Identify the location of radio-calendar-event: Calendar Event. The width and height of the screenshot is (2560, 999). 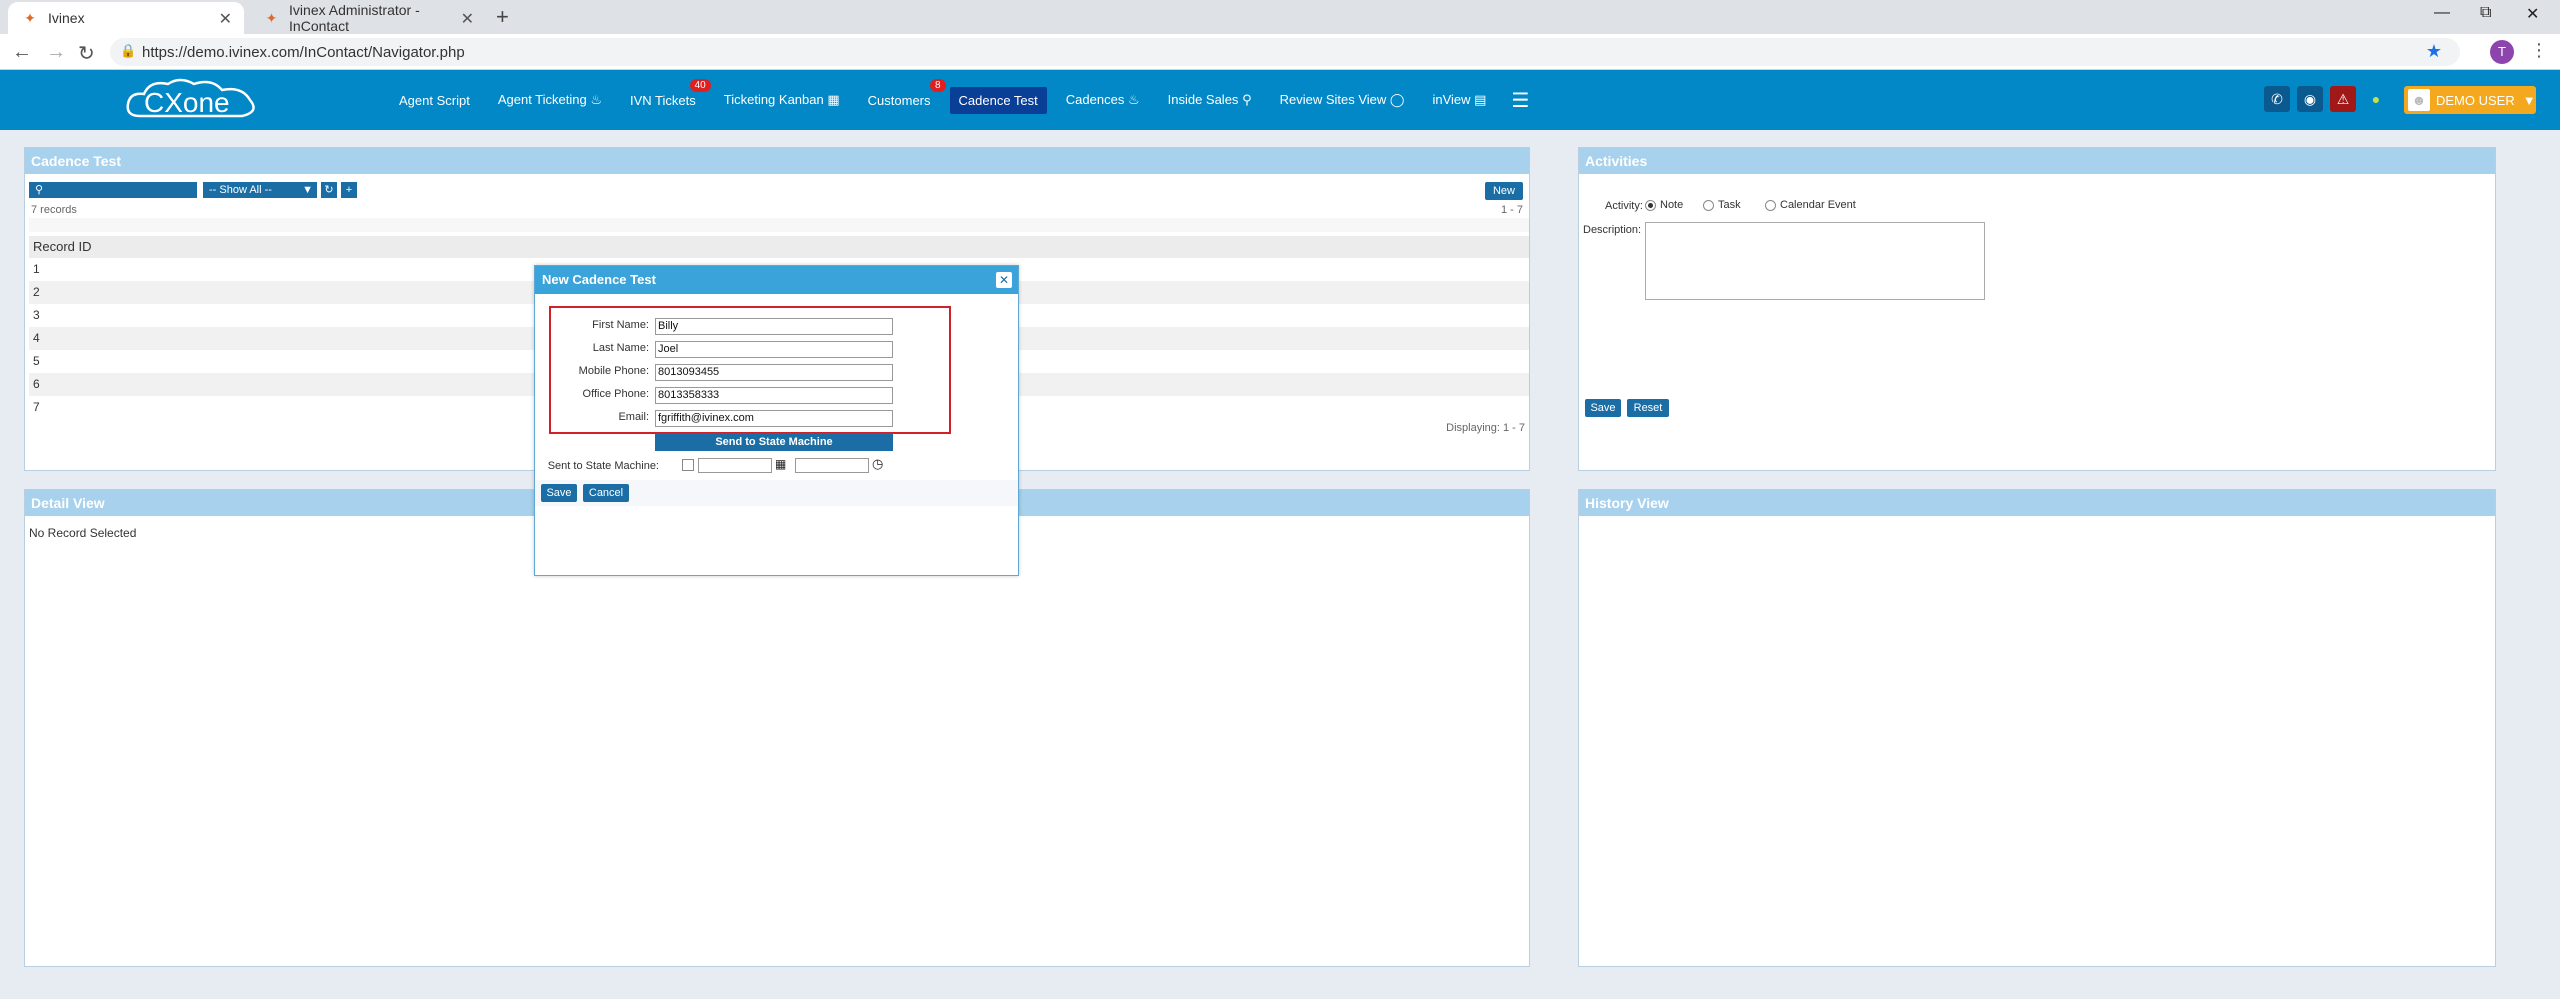
(1810, 205).